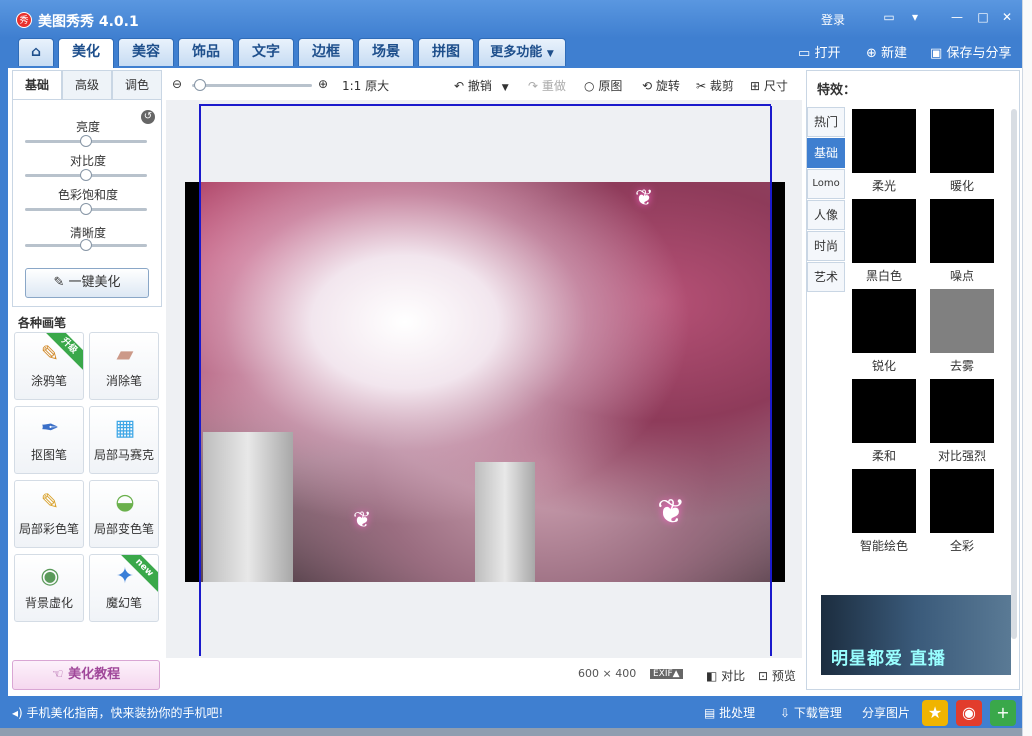 This screenshot has width=1032, height=736. What do you see at coordinates (883, 276) in the screenshot?
I see `effect-label: 黑白色` at bounding box center [883, 276].